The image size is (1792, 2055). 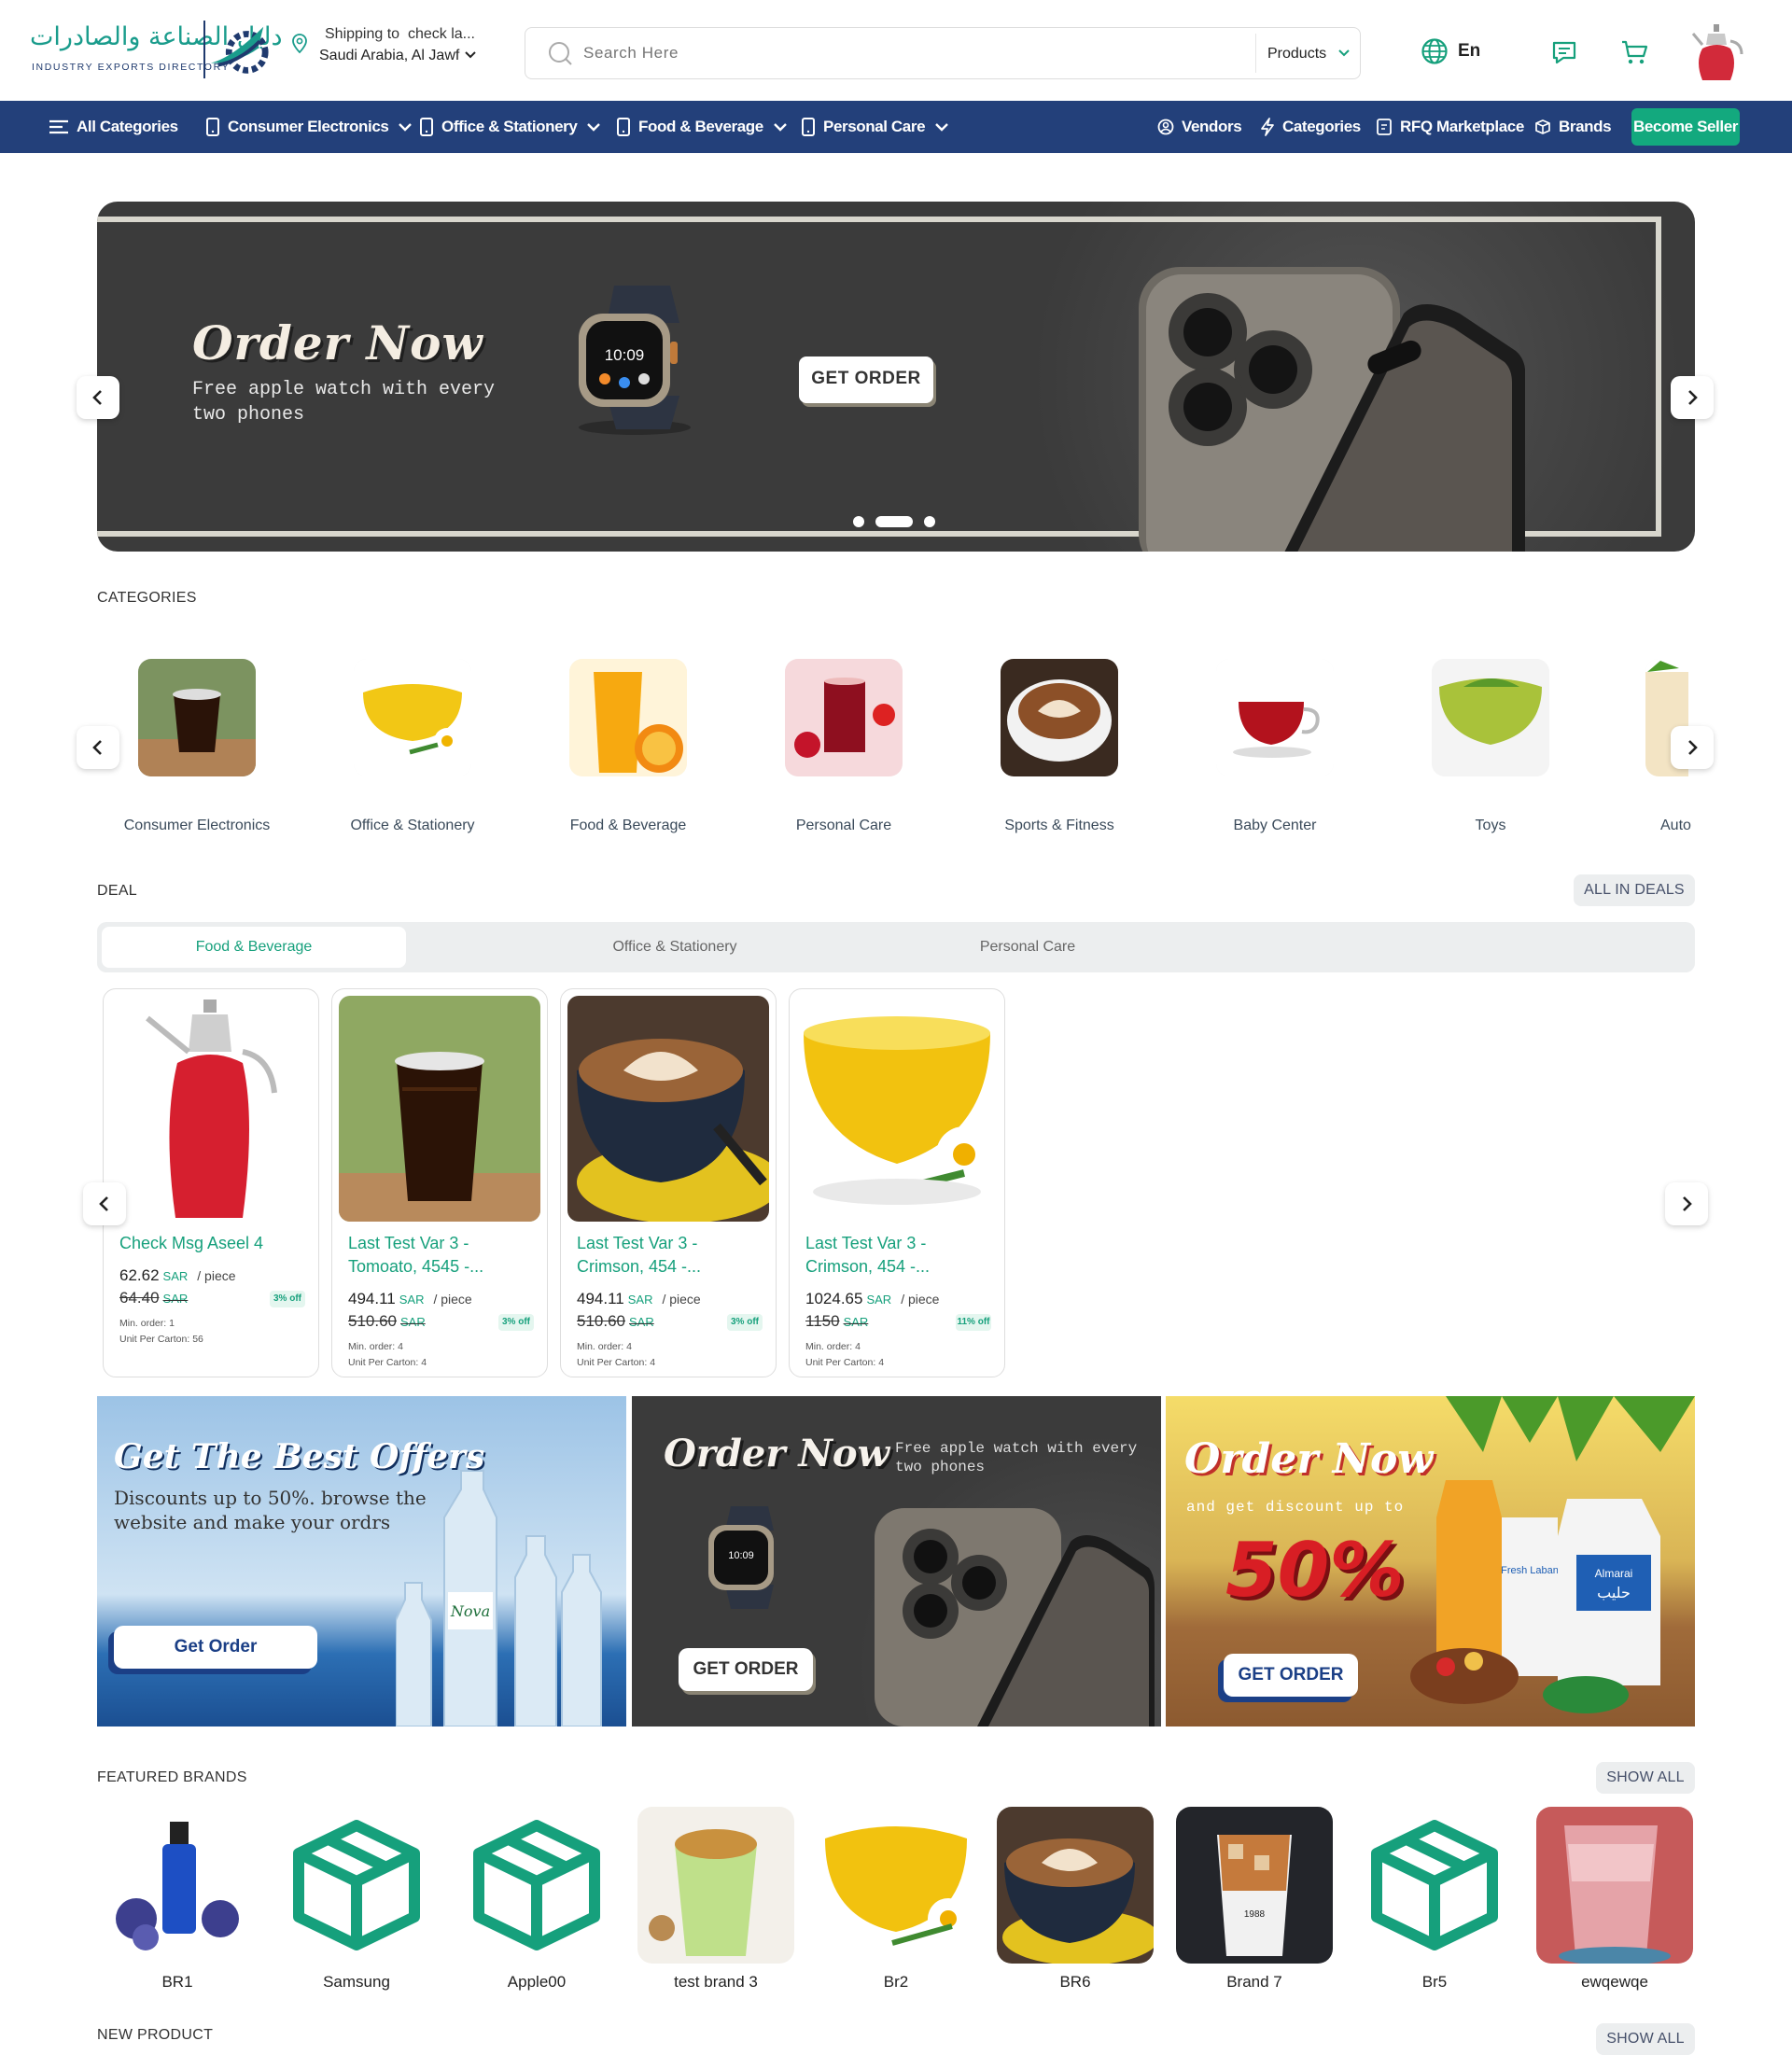 I want to click on nav-brands: Brands, so click(x=1573, y=127).